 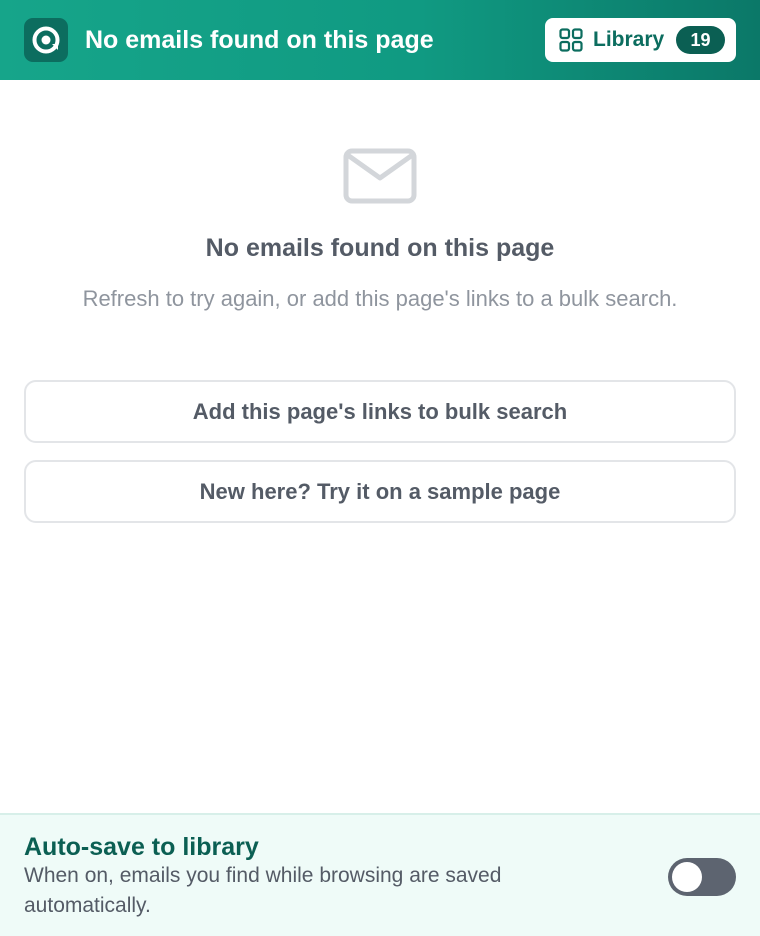 I want to click on library-count-badge: 19, so click(x=700, y=40).